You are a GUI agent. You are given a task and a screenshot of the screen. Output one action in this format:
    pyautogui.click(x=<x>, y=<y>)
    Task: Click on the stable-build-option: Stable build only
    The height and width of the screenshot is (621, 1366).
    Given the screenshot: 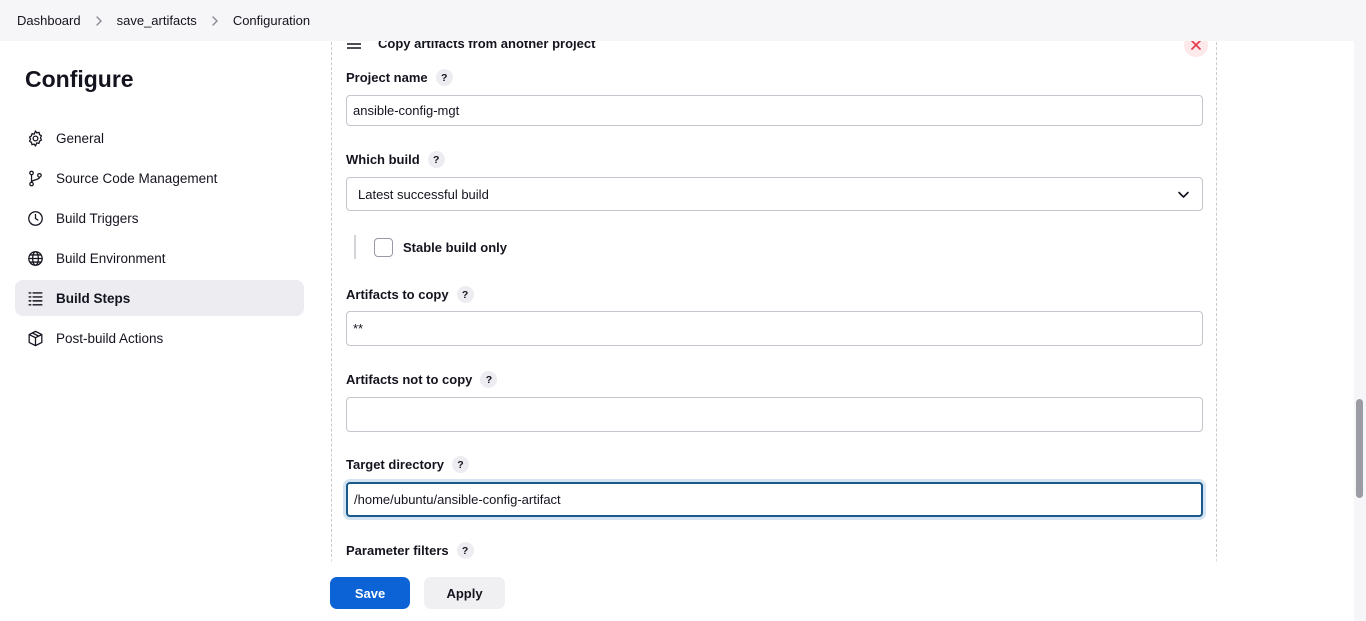 What is the action you would take?
    pyautogui.click(x=430, y=247)
    